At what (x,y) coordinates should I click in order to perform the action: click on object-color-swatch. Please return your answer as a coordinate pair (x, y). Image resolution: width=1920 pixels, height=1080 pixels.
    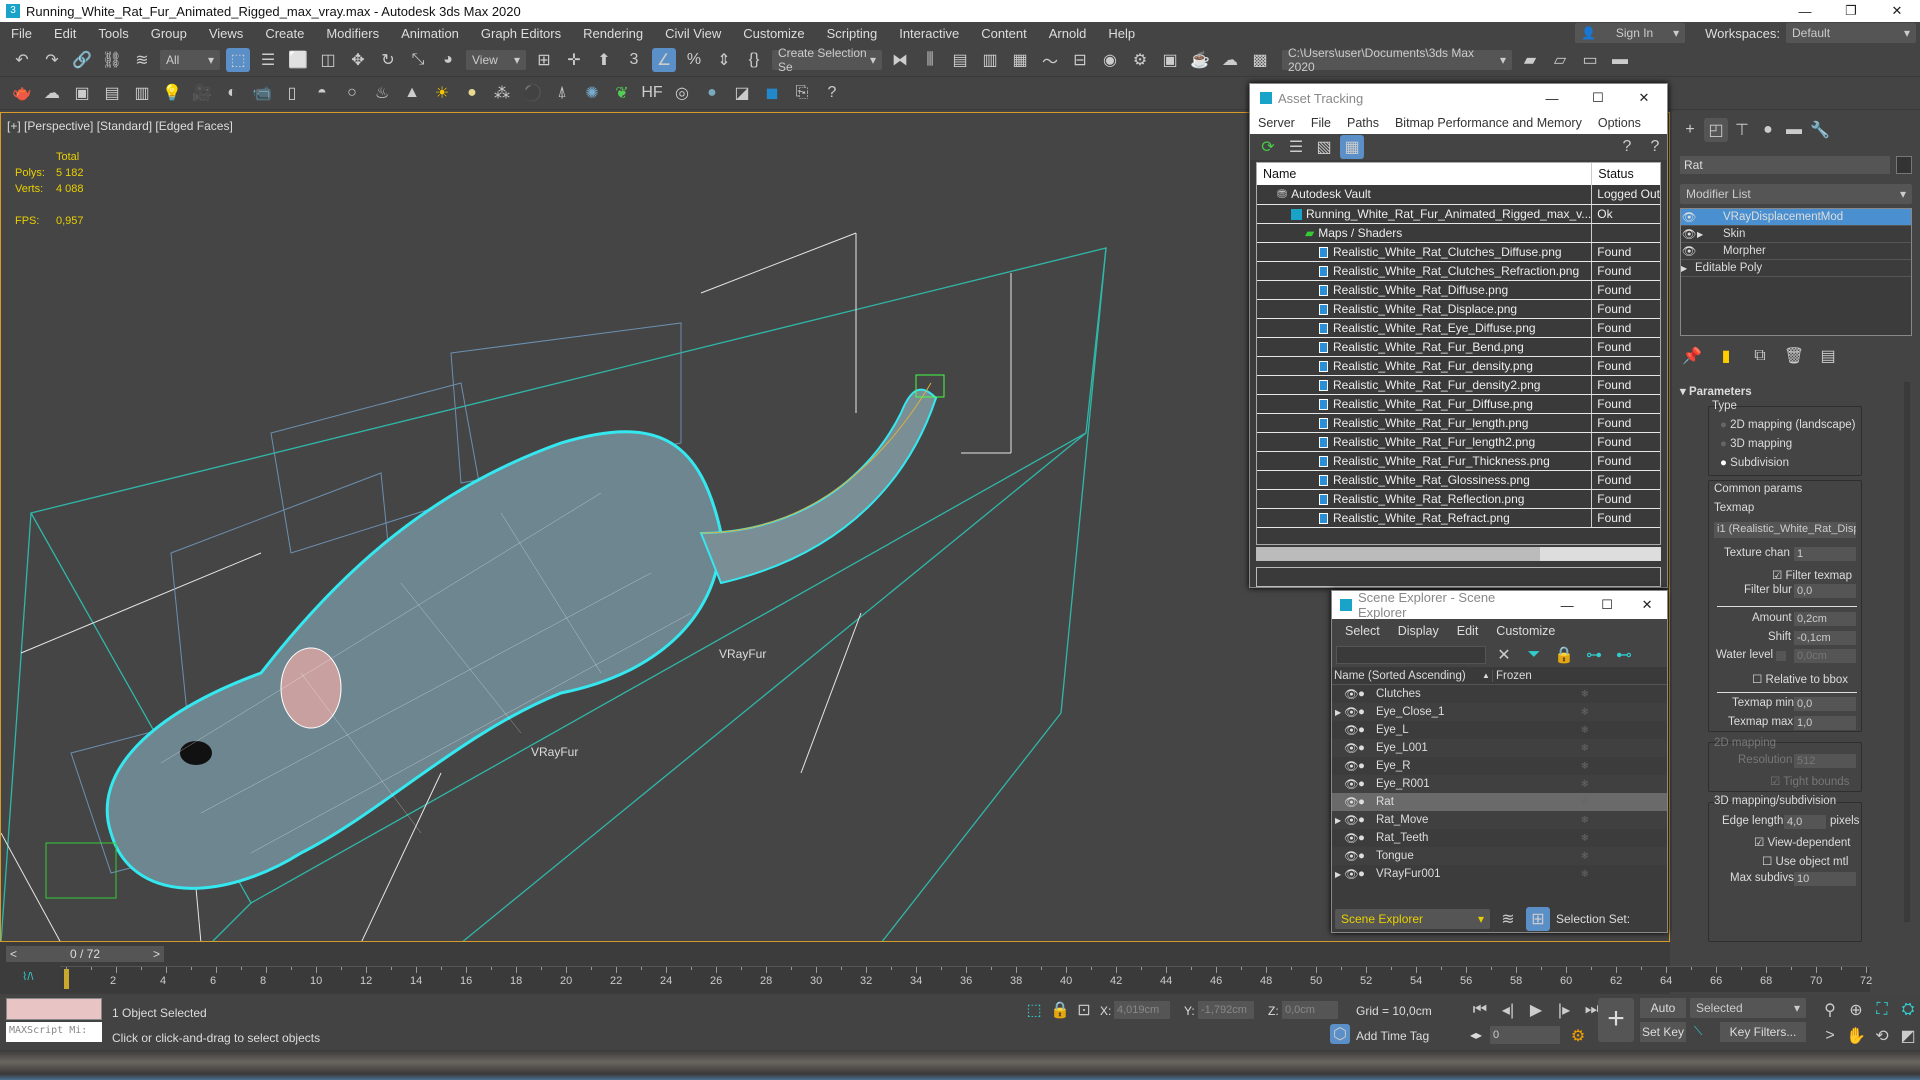
    Looking at the image, I should click on (1904, 165).